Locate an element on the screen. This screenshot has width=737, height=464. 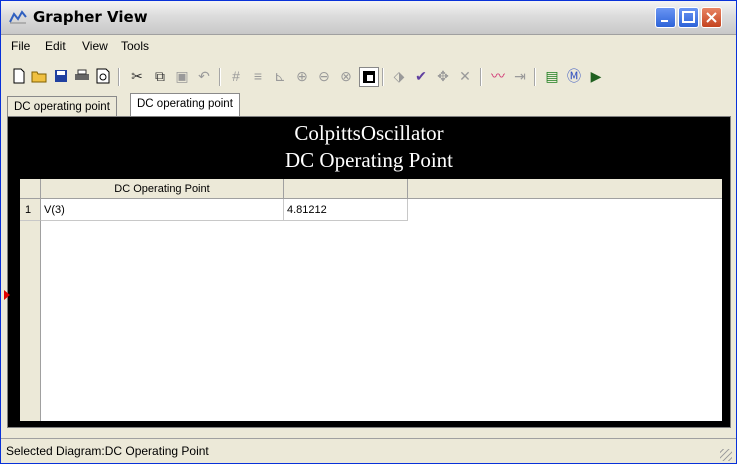
cursor-remove-icon: ✕ is located at coordinates (465, 76).